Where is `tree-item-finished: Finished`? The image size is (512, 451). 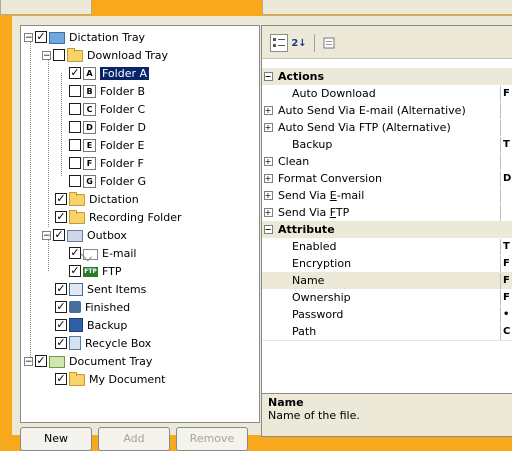
tree-item-finished: Finished is located at coordinates (92, 307).